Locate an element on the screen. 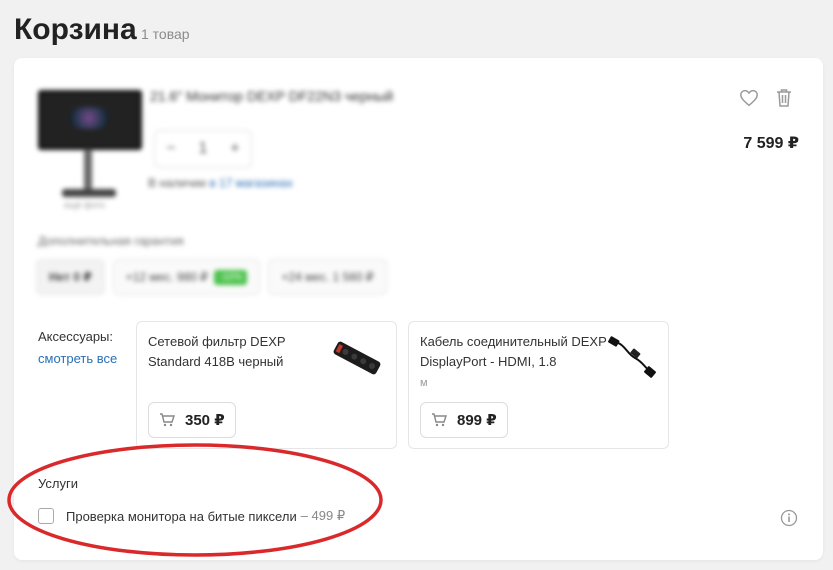  service-price: – 499 ₽ is located at coordinates (323, 515).